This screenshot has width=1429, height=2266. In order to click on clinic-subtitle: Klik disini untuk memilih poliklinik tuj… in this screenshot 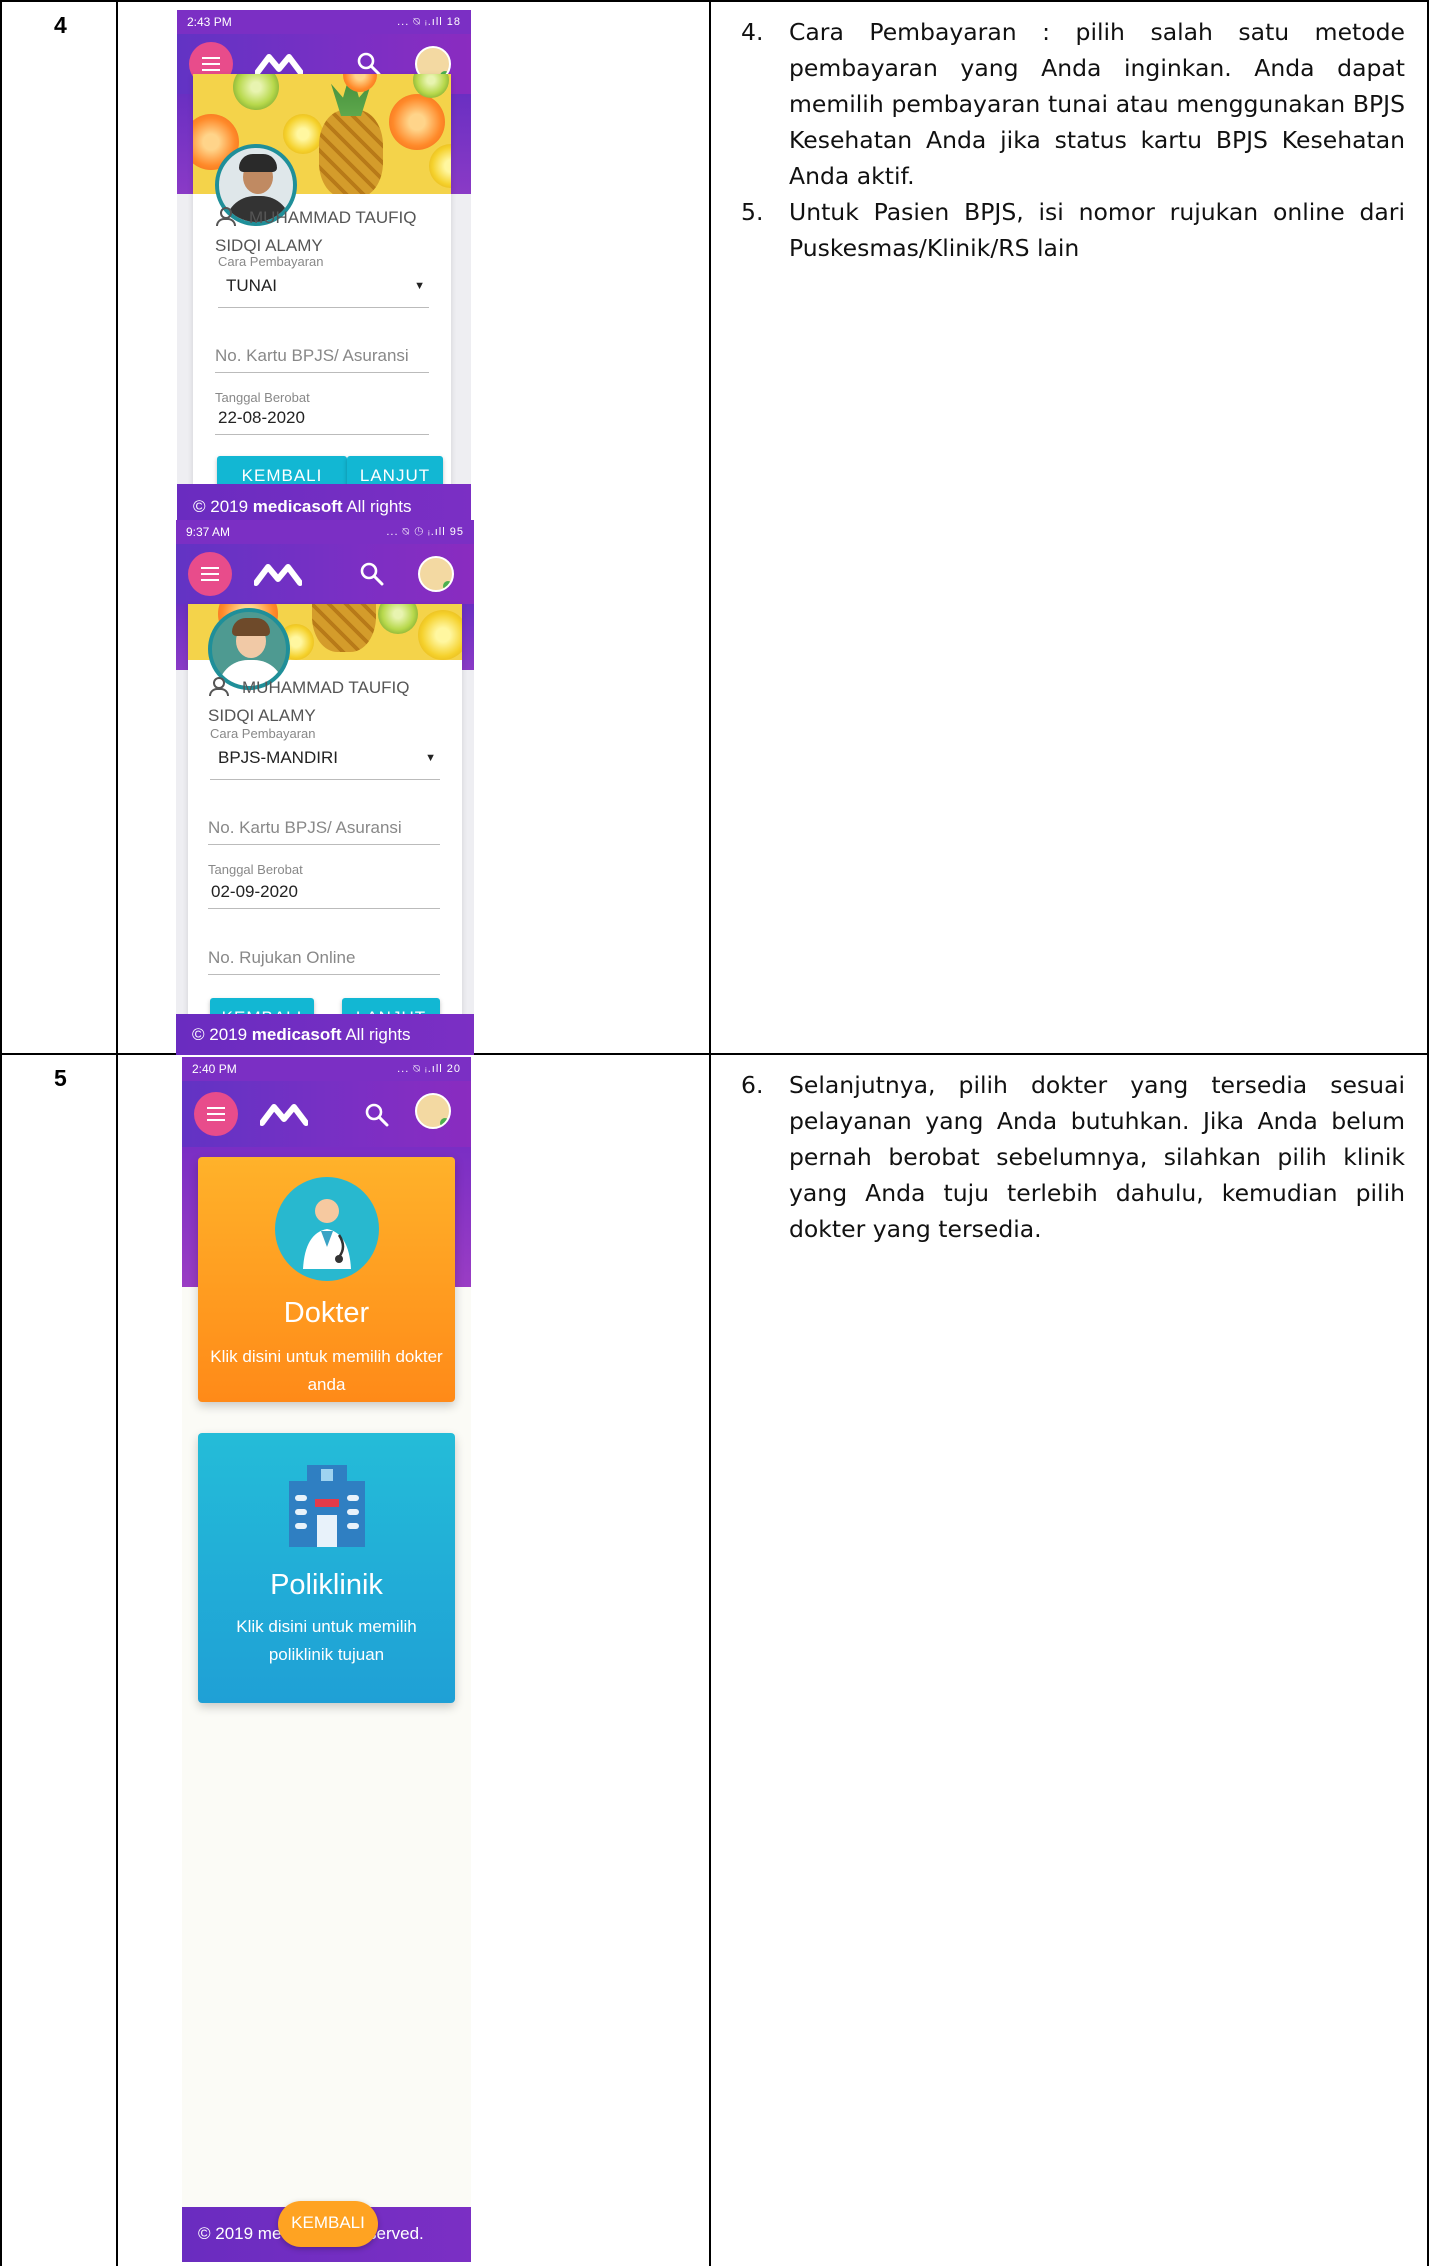, I will do `click(326, 1640)`.